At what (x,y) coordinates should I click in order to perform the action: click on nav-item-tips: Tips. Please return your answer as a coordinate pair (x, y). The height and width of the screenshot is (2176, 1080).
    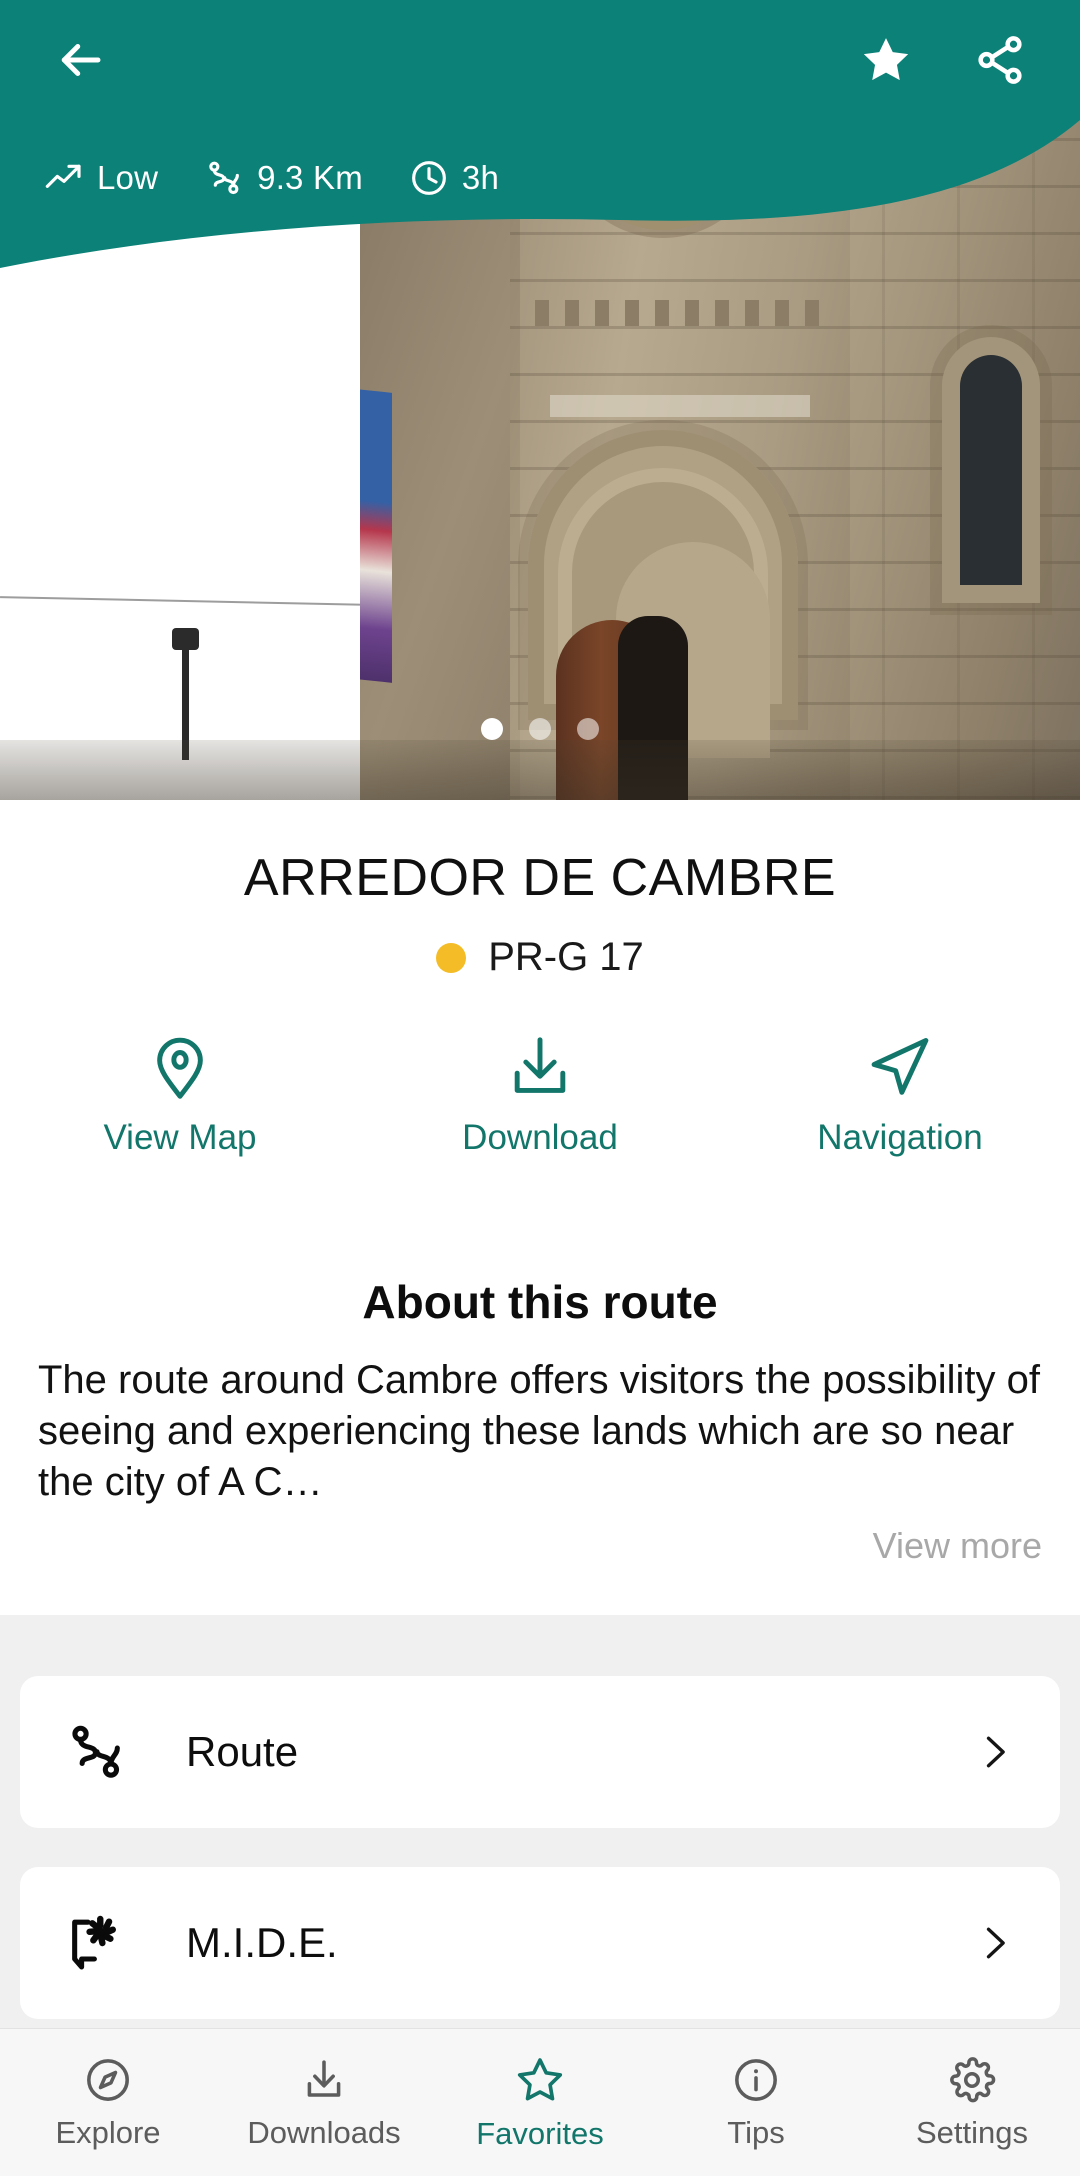
    Looking at the image, I should click on (756, 2102).